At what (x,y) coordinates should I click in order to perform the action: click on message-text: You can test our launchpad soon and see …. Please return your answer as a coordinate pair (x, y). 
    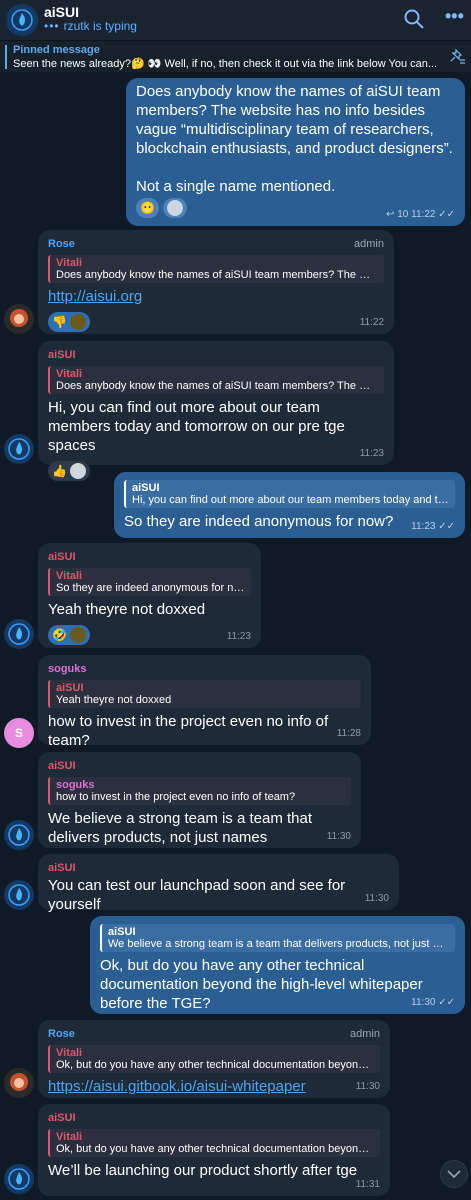
    Looking at the image, I should click on (197, 895).